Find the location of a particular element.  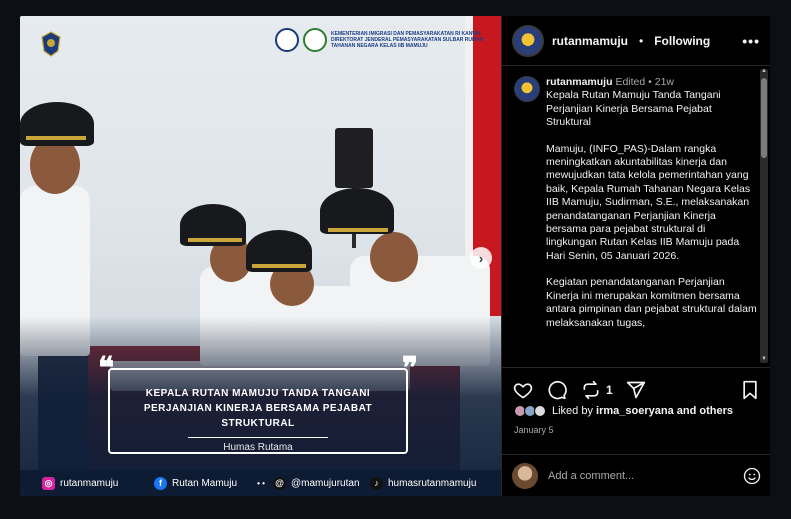

more-options-icon: ••• is located at coordinates (751, 41).